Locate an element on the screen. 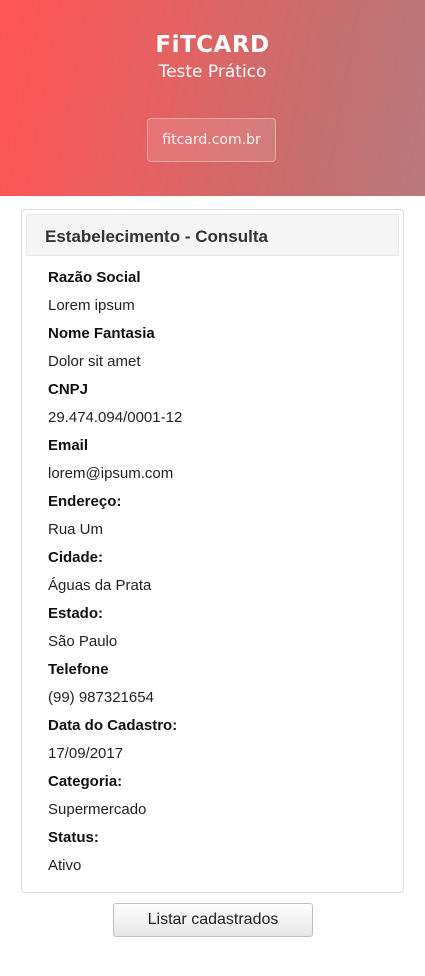 The height and width of the screenshot is (976, 425). field-value-razao-social: Lorem ipsum is located at coordinates (91, 305).